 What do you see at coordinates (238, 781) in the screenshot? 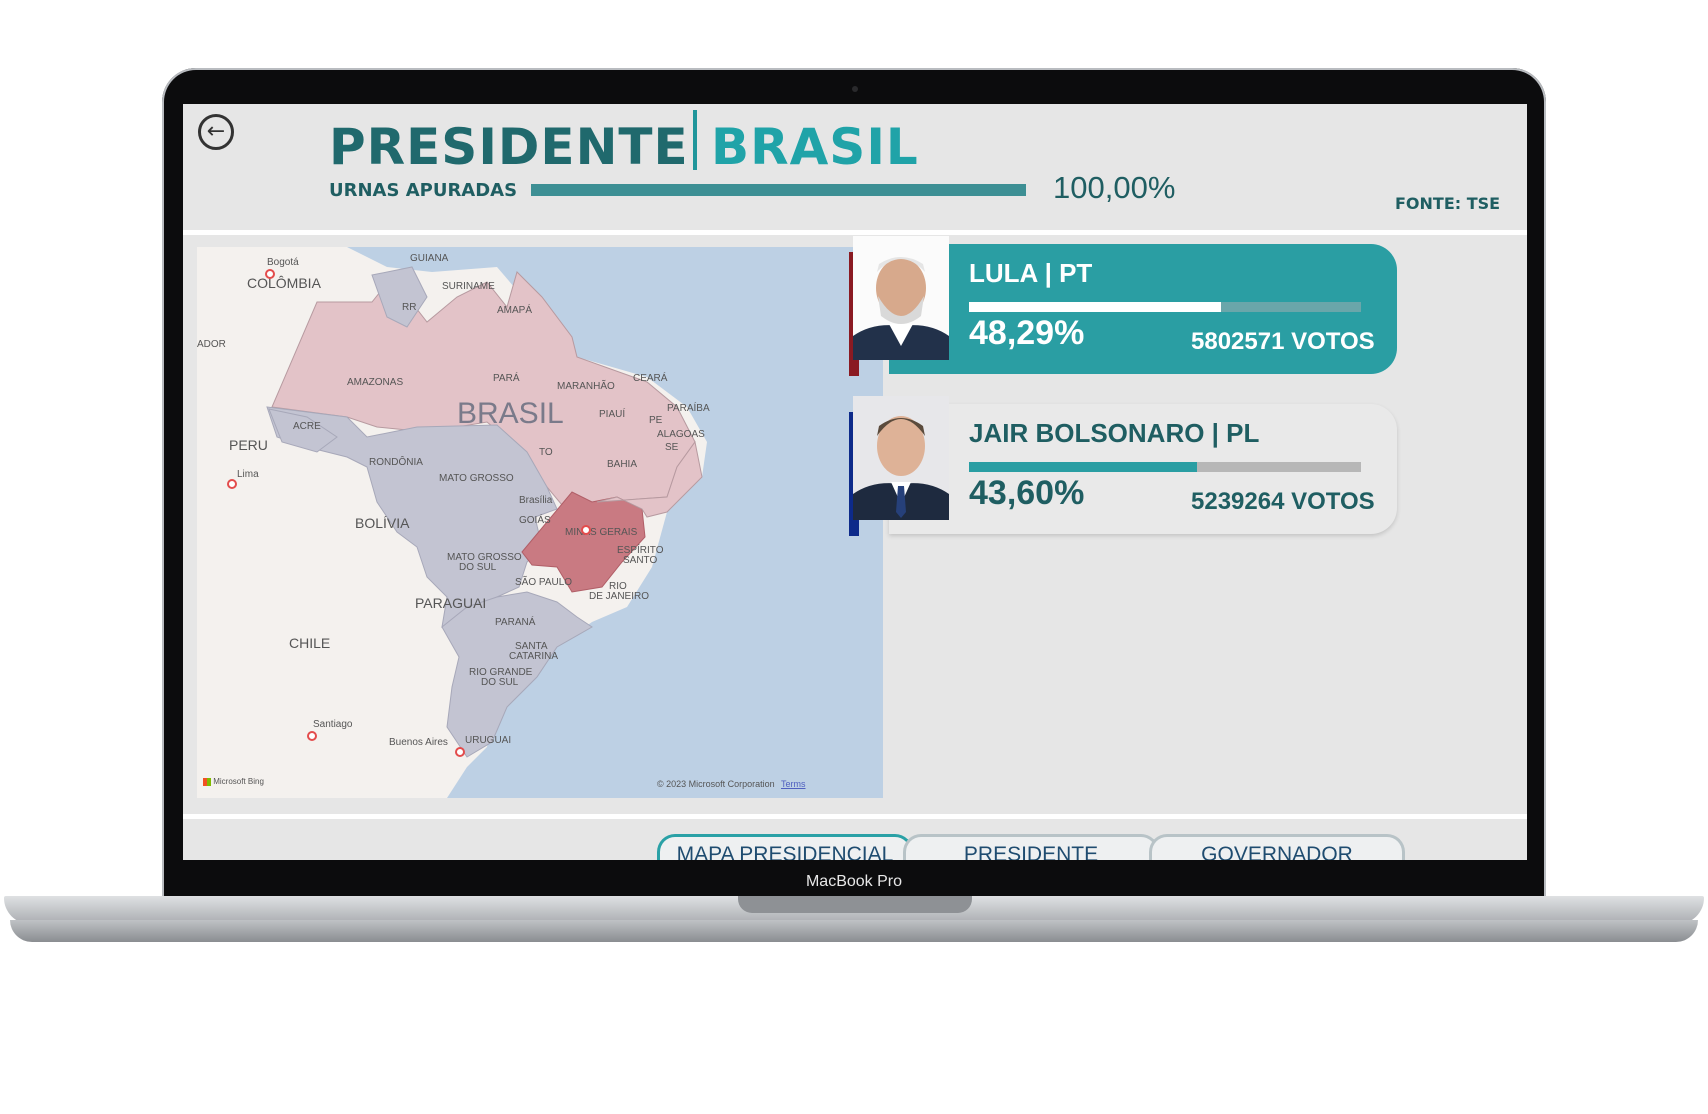
I see `map-attribution-brand: Microsoft Bing` at bounding box center [238, 781].